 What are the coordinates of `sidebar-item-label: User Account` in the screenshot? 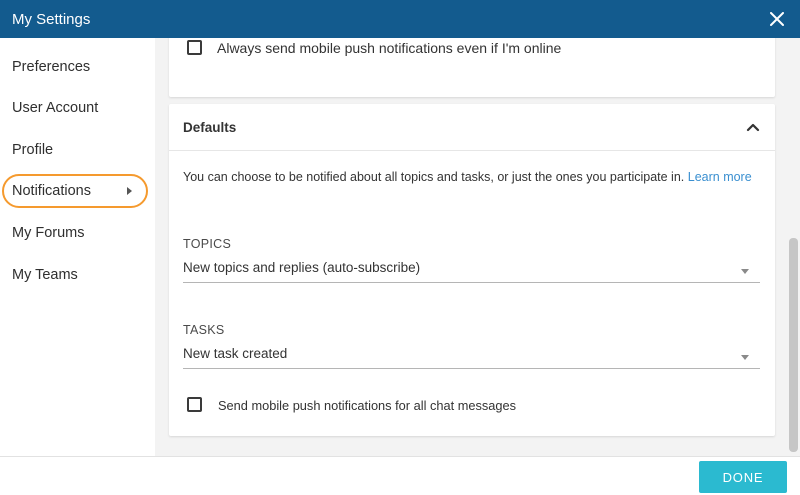 It's located at (55, 108).